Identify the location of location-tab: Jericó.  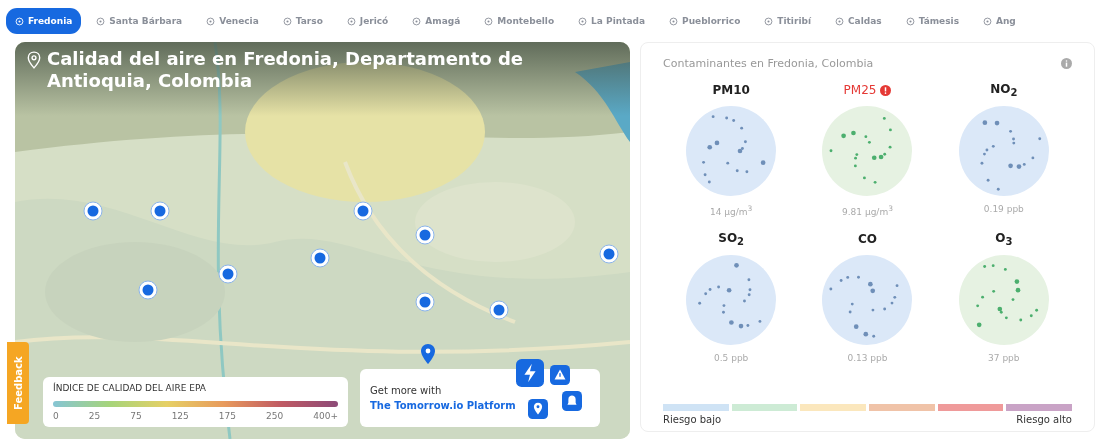
(367, 21).